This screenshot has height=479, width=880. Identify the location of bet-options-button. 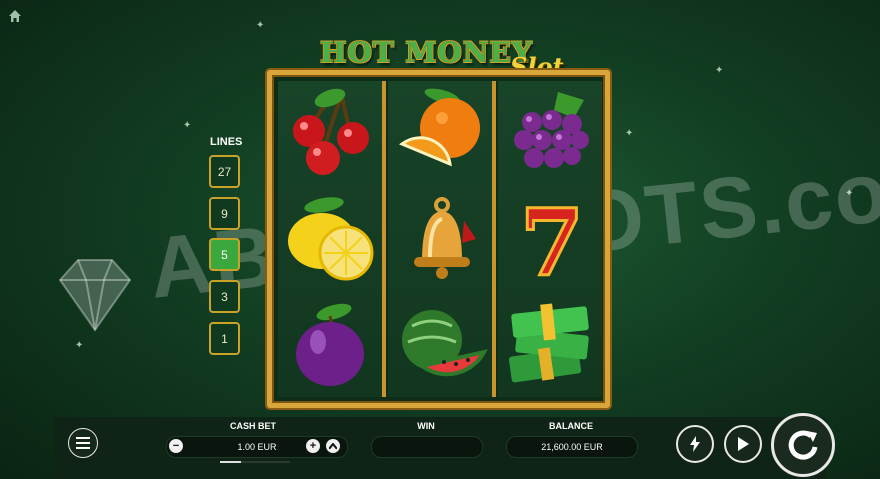
(333, 446).